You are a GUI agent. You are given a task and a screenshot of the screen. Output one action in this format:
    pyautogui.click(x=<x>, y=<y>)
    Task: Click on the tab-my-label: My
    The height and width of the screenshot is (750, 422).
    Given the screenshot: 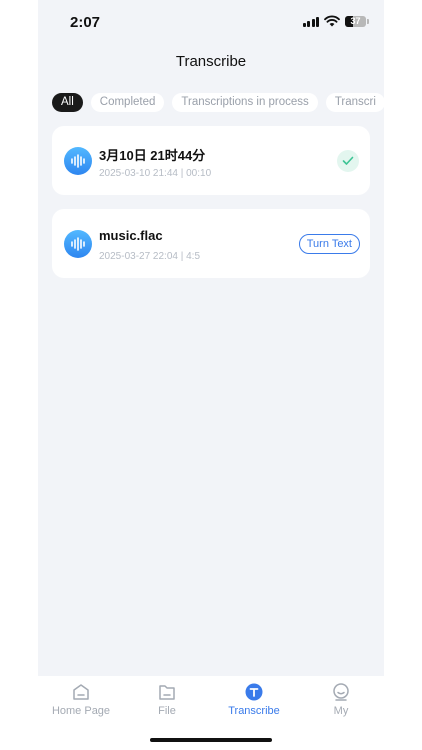 What is the action you would take?
    pyautogui.click(x=341, y=711)
    